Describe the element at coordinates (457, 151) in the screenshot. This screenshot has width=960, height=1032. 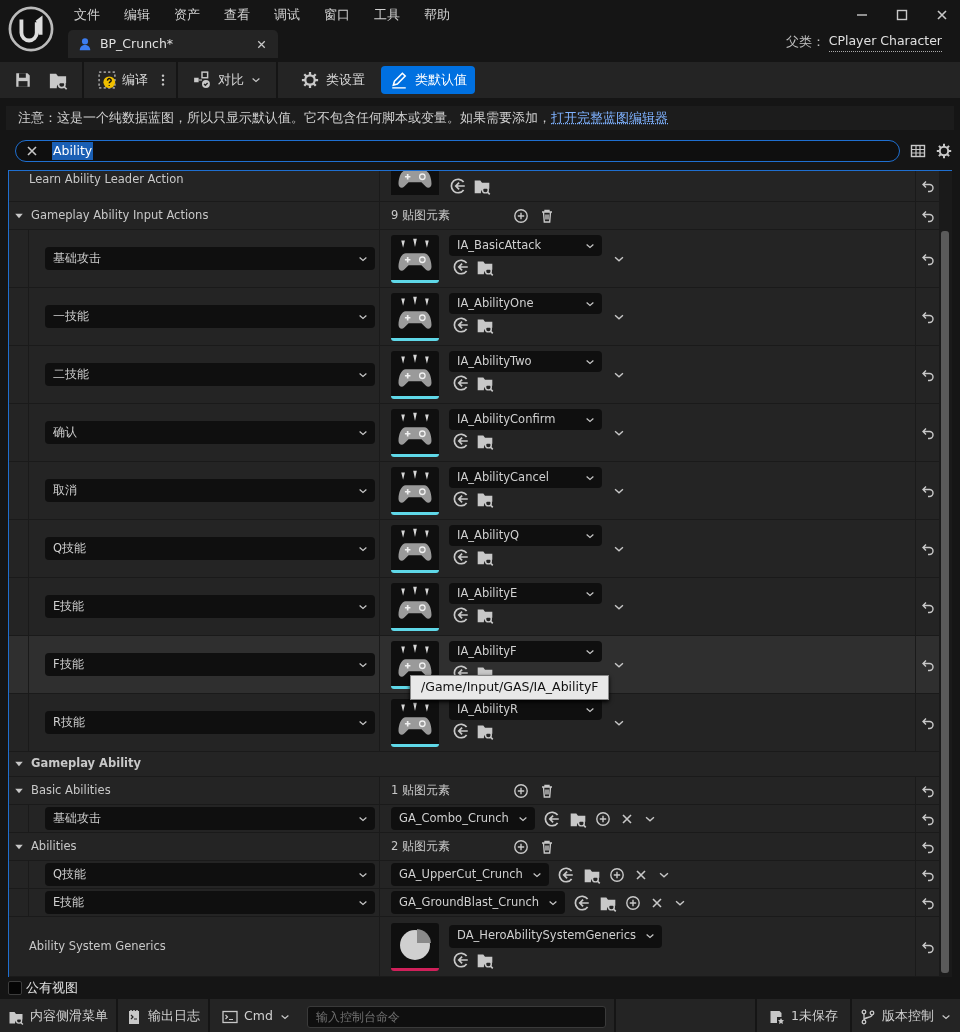
I see `search-bar: Ability` at that location.